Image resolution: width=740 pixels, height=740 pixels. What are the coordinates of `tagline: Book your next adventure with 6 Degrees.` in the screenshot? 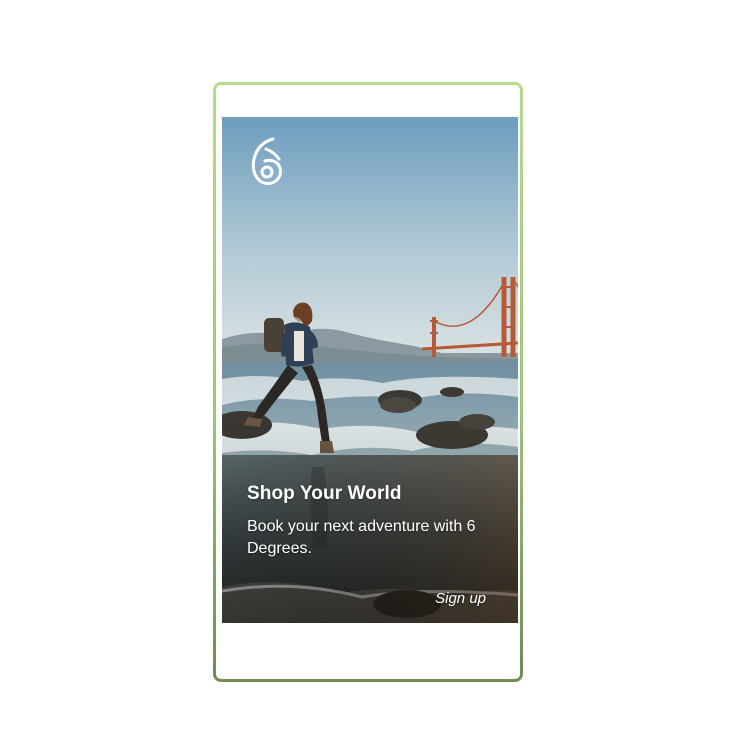 It's located at (361, 537).